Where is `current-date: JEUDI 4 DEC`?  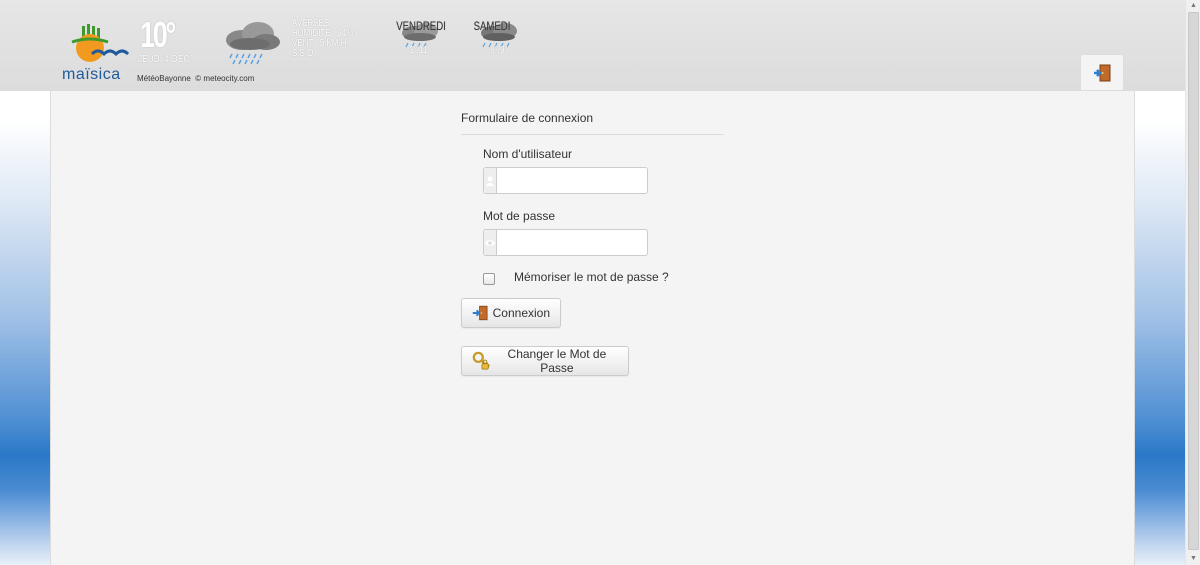 current-date: JEUDI 4 DEC is located at coordinates (164, 59).